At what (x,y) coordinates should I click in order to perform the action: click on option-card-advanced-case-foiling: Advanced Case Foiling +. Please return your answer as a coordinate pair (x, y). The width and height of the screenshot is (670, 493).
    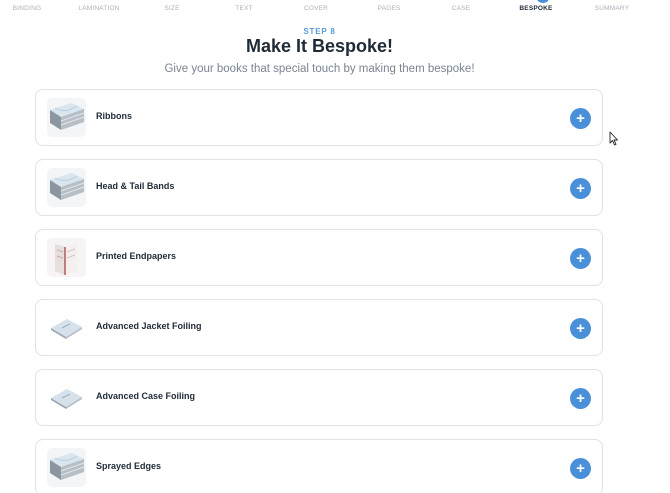
    Looking at the image, I should click on (319, 397).